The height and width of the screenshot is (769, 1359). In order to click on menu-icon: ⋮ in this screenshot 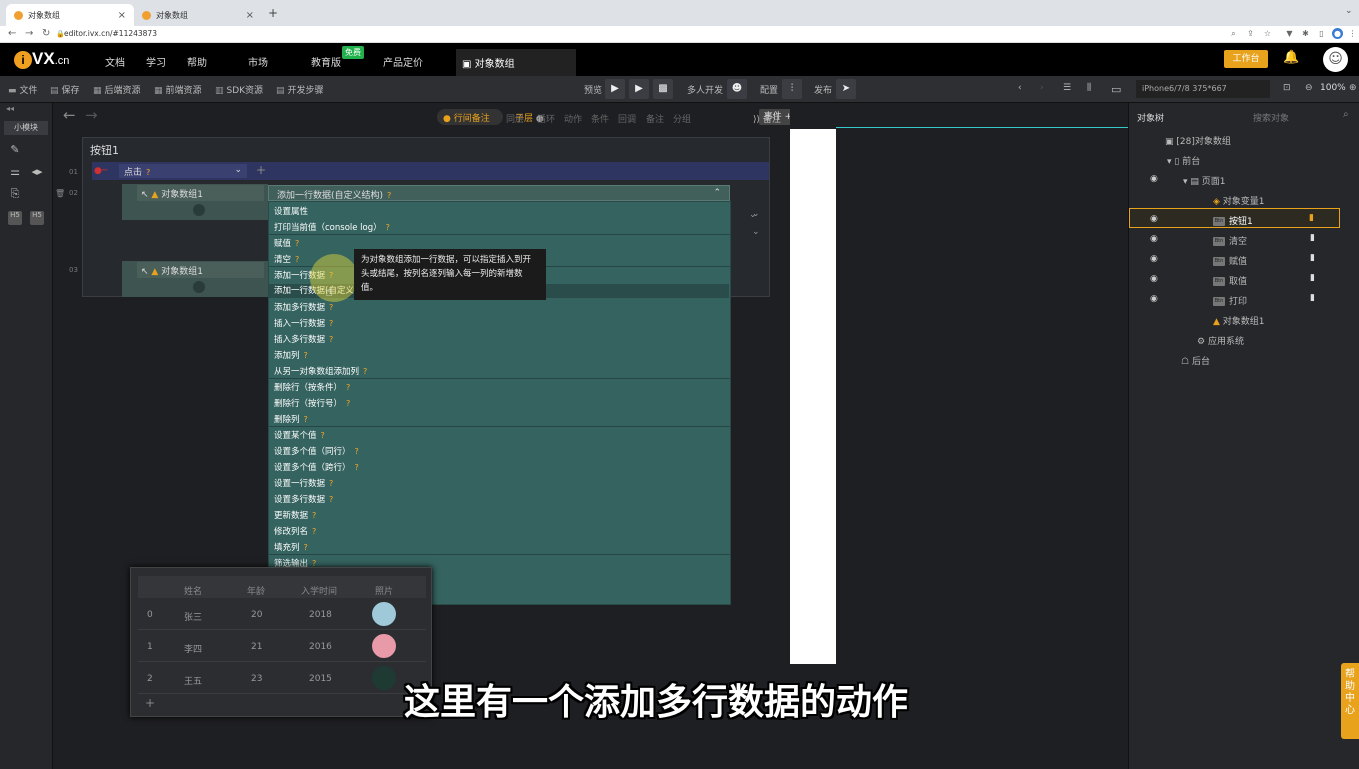, I will do `click(1352, 33)`.